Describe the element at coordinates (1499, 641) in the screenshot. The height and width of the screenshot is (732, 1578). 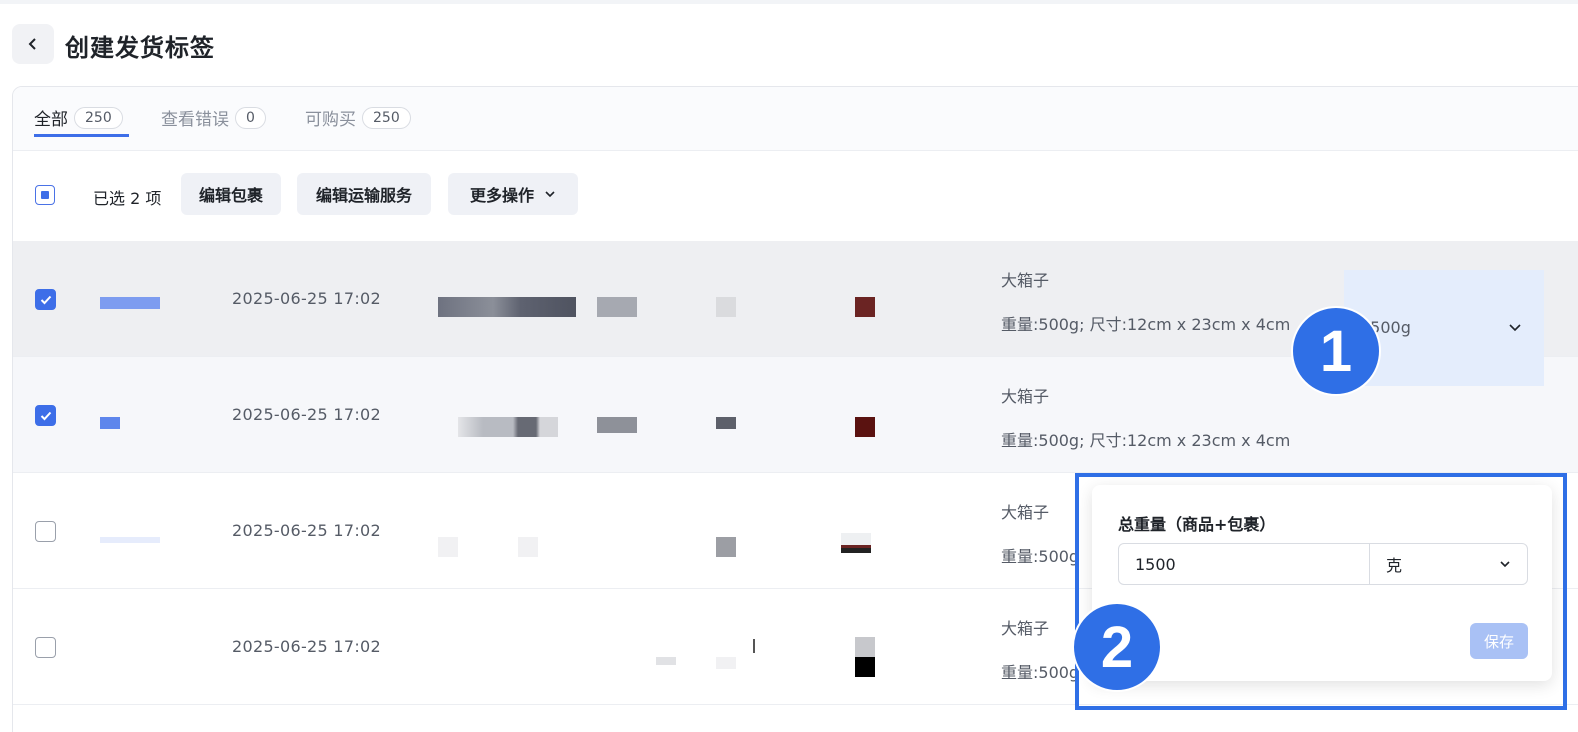
I see `save-button: 保存` at that location.